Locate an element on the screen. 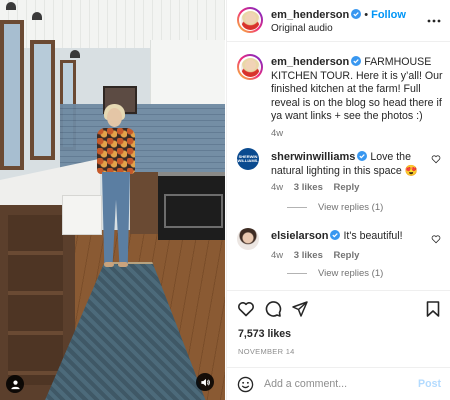  likes-count: 7,573 likes is located at coordinates (264, 334).